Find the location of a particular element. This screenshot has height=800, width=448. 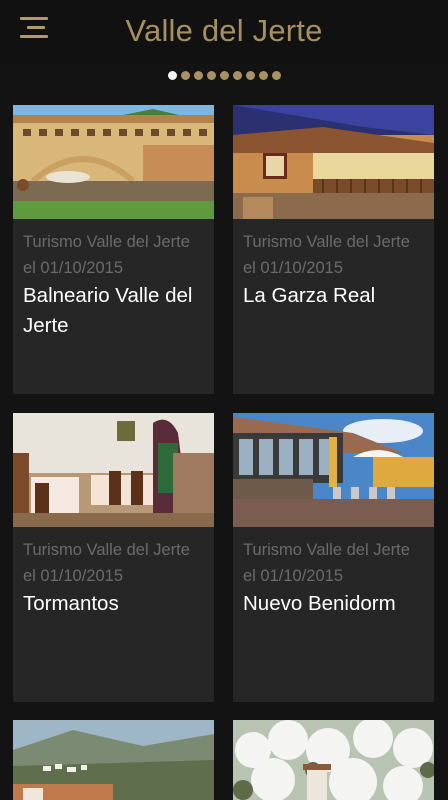

cherry-blossom-photo is located at coordinates (333, 760).